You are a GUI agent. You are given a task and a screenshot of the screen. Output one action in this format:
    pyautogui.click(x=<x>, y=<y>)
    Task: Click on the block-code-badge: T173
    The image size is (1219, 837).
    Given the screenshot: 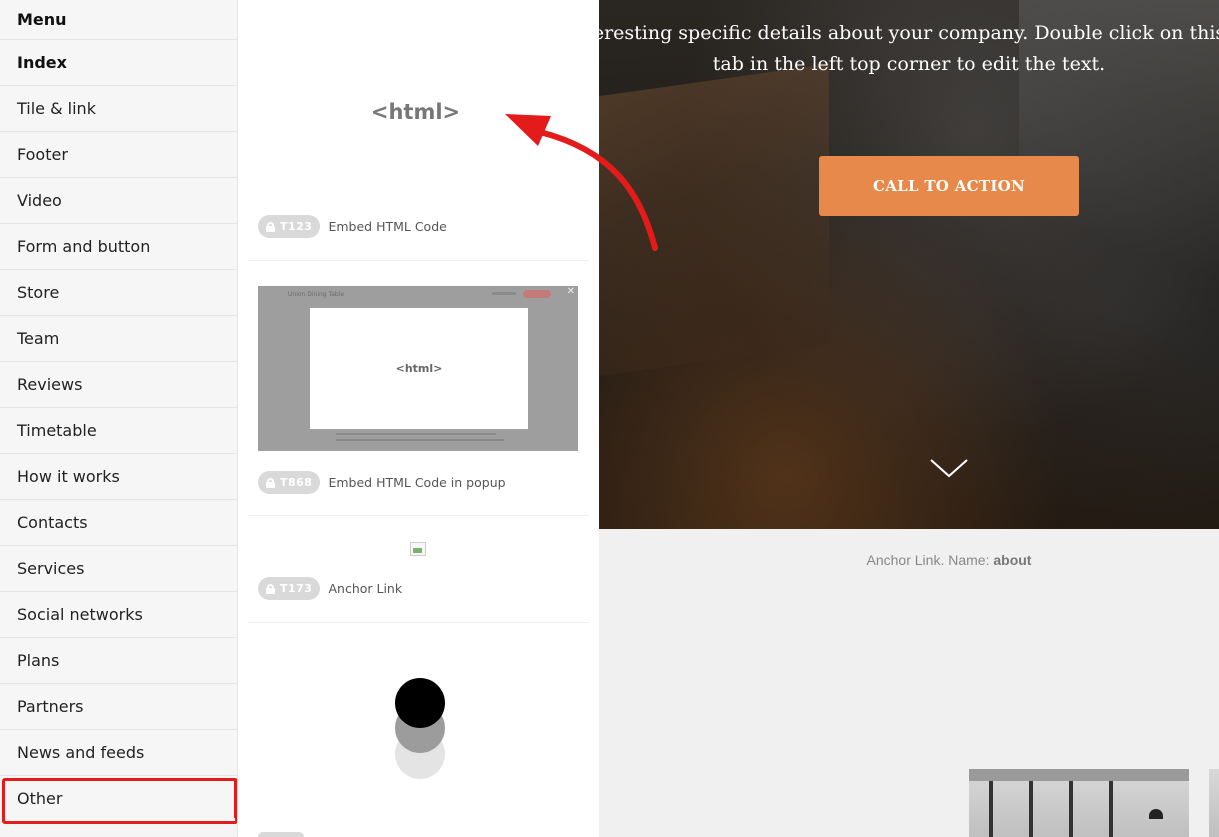 What is the action you would take?
    pyautogui.click(x=289, y=588)
    